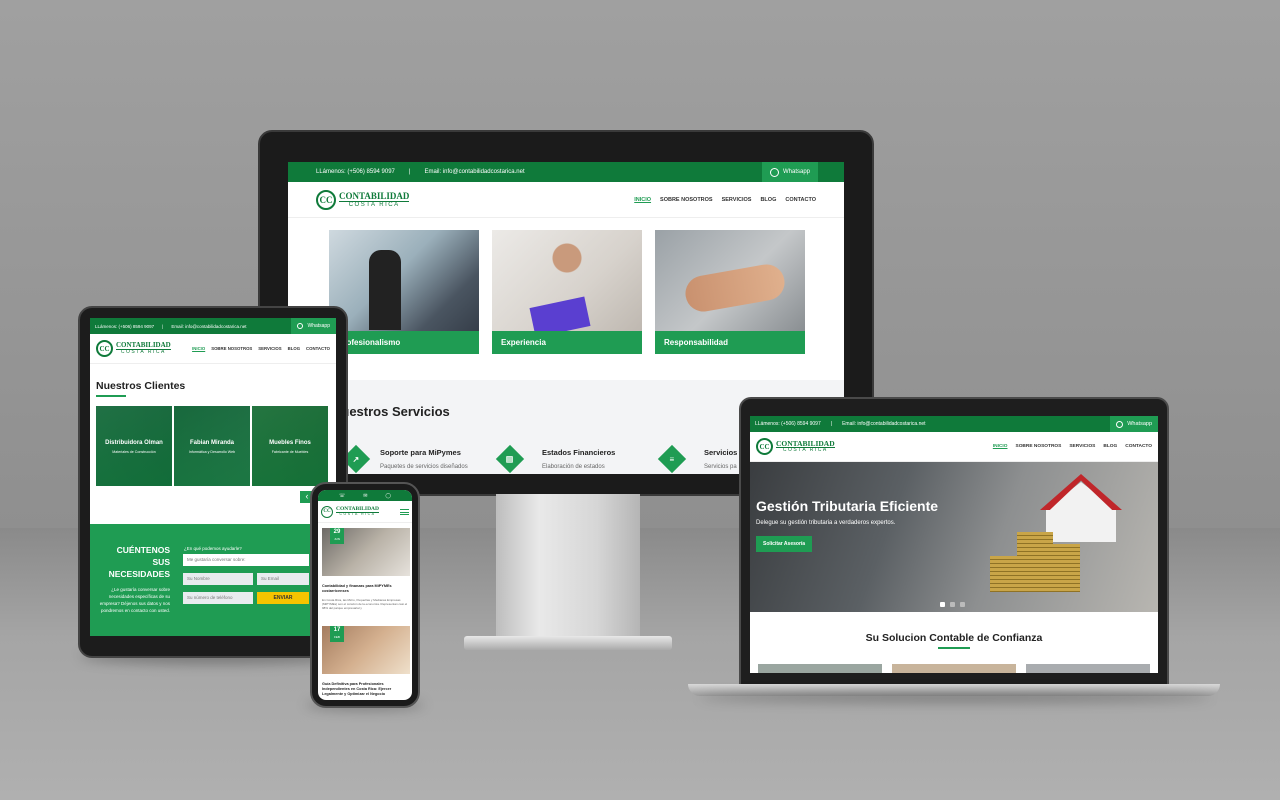 The image size is (1280, 800). I want to click on title-underline, so click(954, 648).